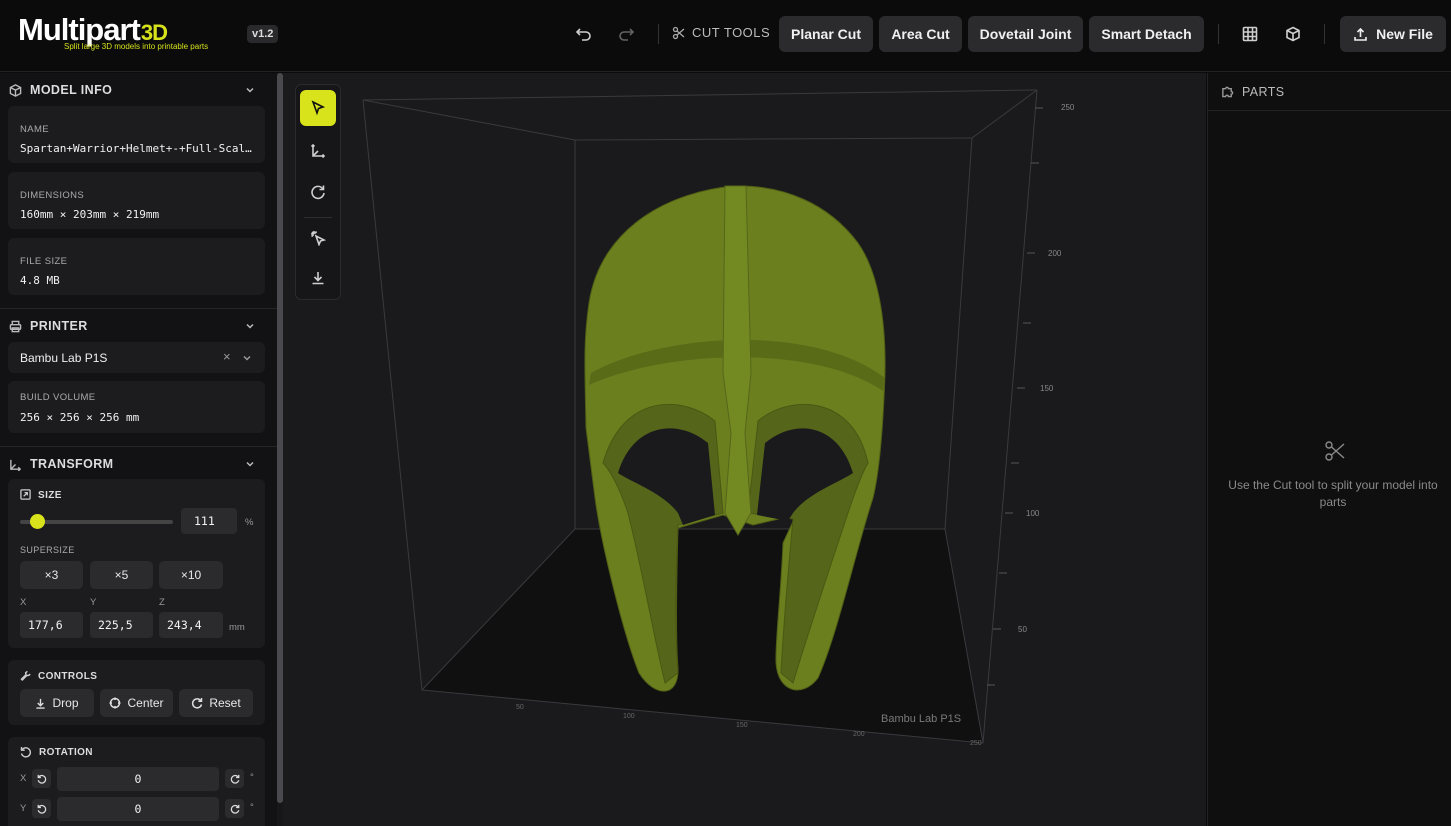  What do you see at coordinates (121, 575) in the screenshot?
I see `supersize-x5-button: ×5` at bounding box center [121, 575].